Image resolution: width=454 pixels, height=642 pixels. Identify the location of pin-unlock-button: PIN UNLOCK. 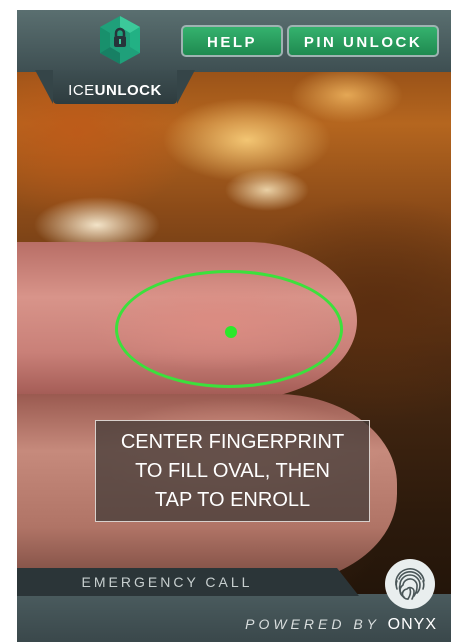
(363, 41).